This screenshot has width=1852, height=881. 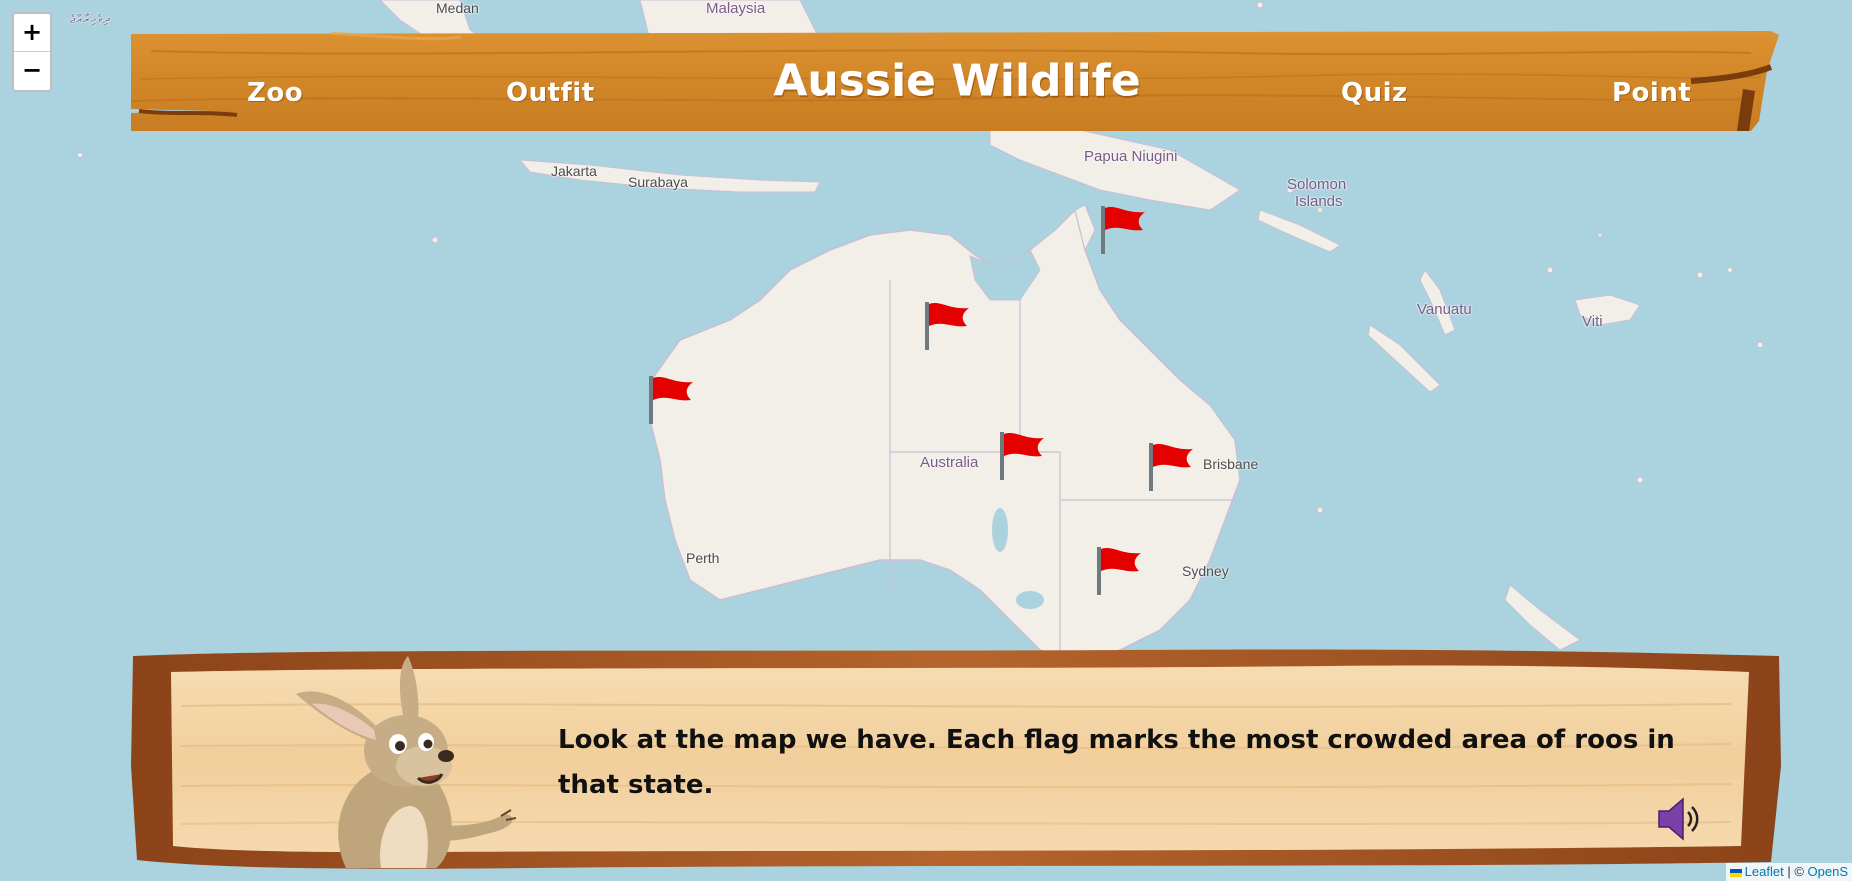 I want to click on page-title: Aussie Wildlife, so click(x=957, y=81).